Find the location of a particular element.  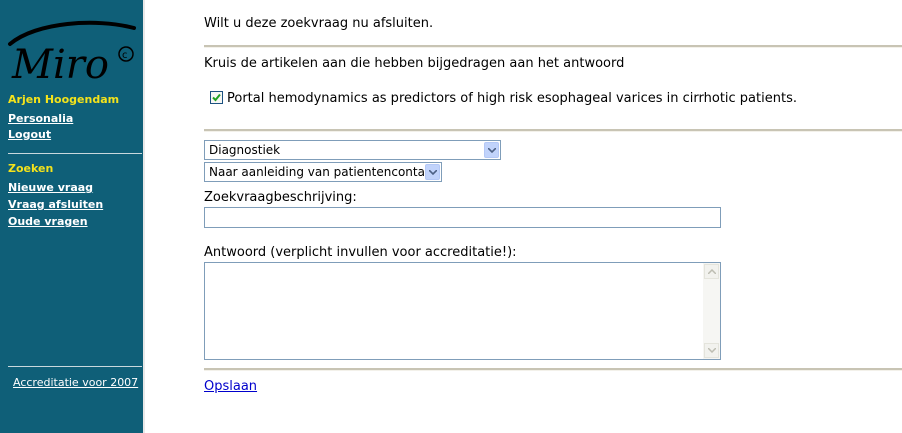

description-label: Zoekvraagbeschrijving: is located at coordinates (280, 197).